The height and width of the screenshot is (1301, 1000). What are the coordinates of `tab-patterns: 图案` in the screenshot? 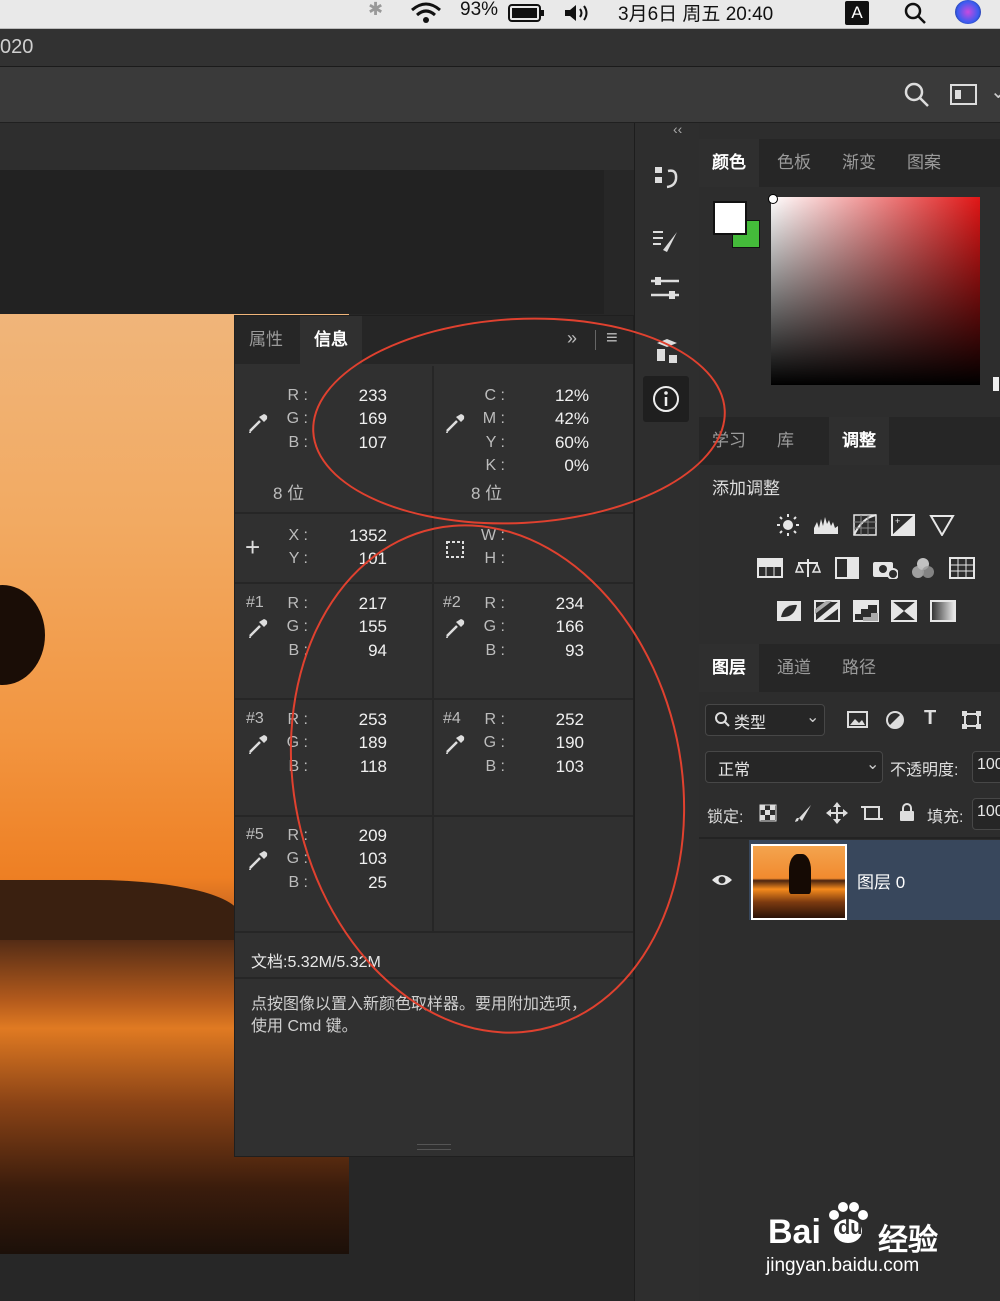 It's located at (924, 163).